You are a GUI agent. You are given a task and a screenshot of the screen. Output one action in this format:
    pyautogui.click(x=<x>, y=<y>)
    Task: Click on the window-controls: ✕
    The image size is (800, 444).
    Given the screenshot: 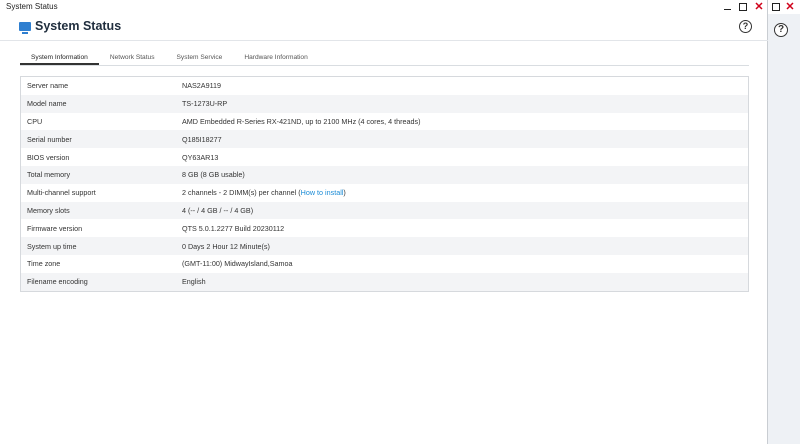 What is the action you would take?
    pyautogui.click(x=743, y=6)
    